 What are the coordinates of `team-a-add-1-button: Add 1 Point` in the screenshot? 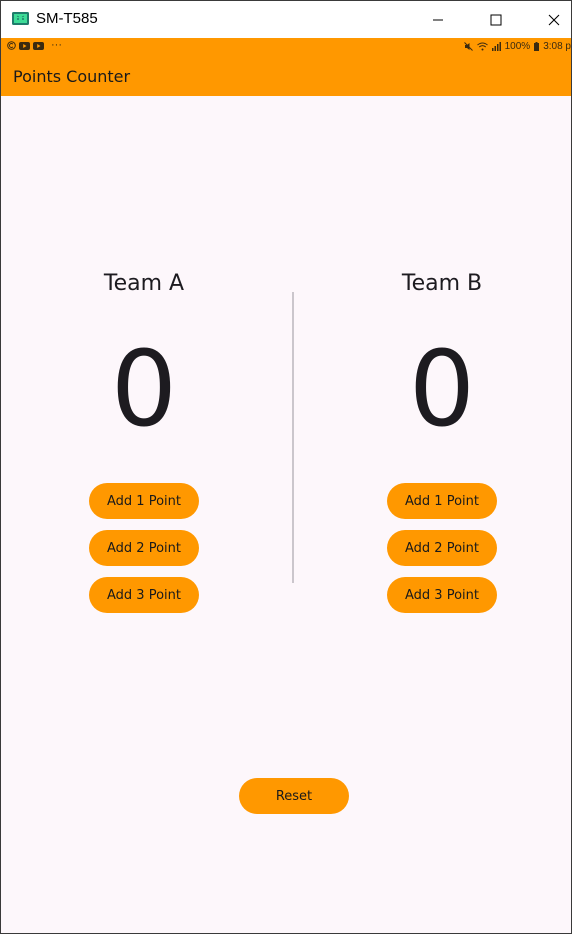 It's located at (144, 501).